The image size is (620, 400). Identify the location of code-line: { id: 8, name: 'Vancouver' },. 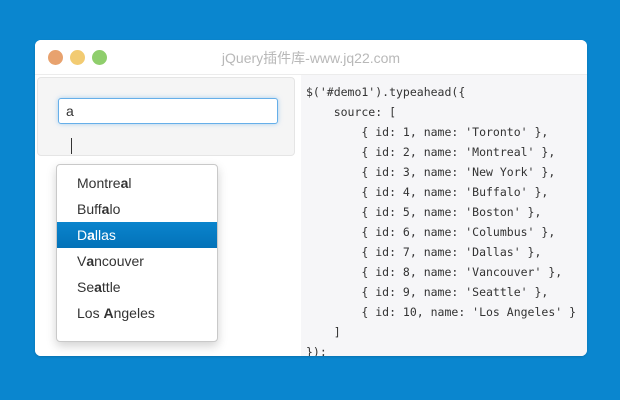
(434, 272).